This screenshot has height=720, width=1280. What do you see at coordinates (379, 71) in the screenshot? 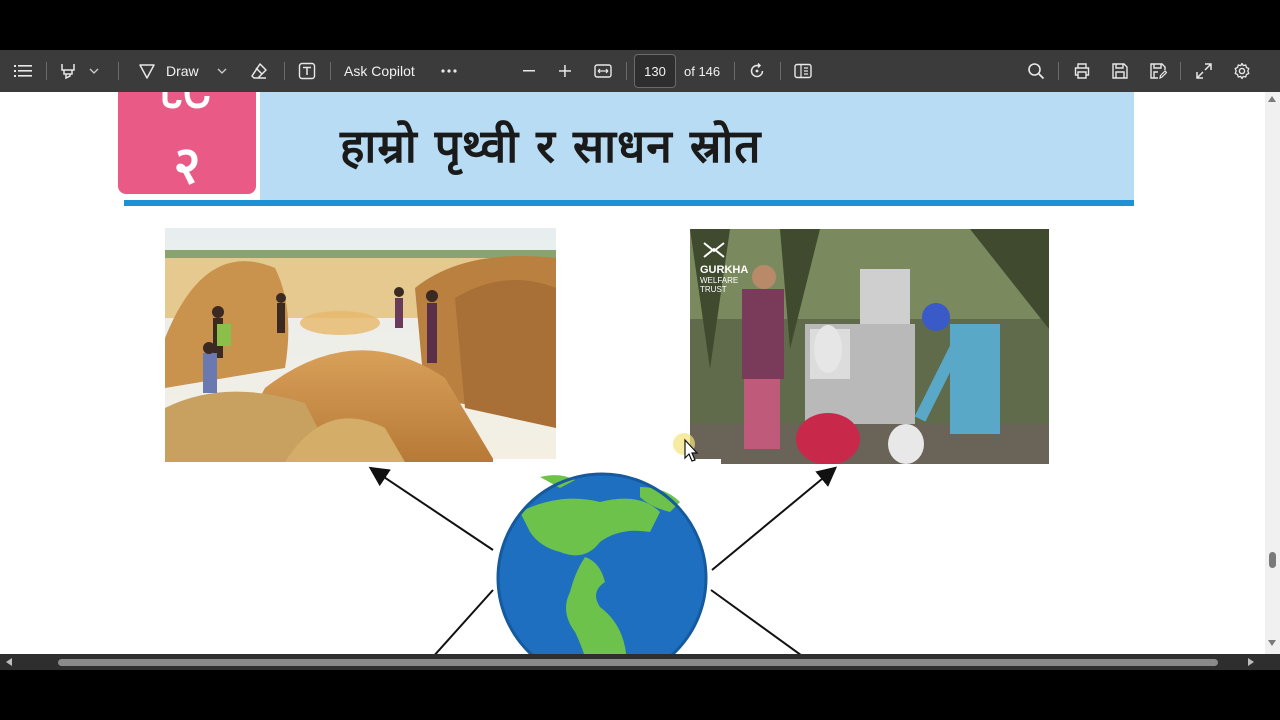
I see `ask-copilot-label: Ask Copilot` at bounding box center [379, 71].